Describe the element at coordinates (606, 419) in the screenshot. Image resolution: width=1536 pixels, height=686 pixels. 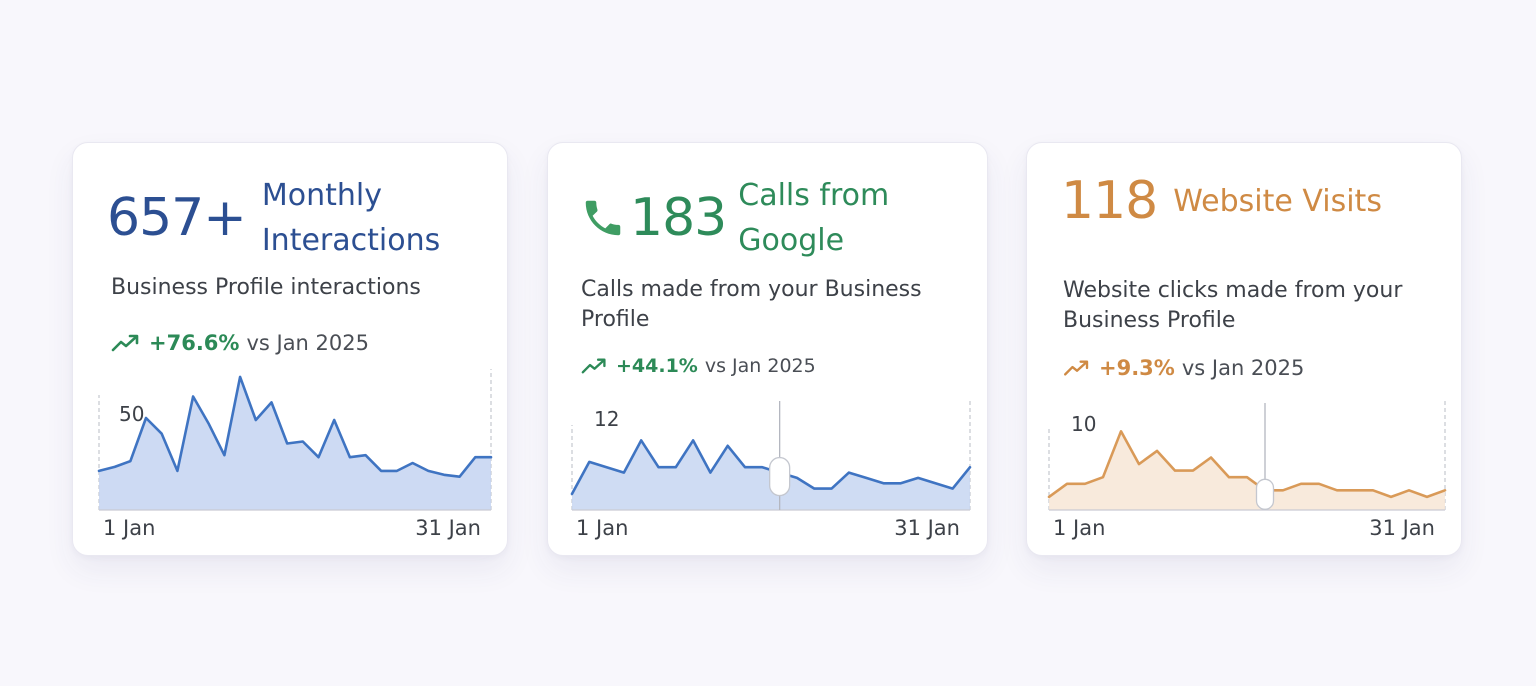
I see `chart-y-tick-label: 12` at that location.